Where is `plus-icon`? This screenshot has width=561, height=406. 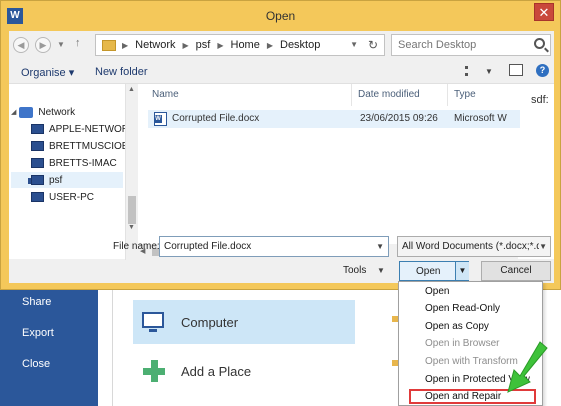
plus-icon is located at coordinates (154, 371).